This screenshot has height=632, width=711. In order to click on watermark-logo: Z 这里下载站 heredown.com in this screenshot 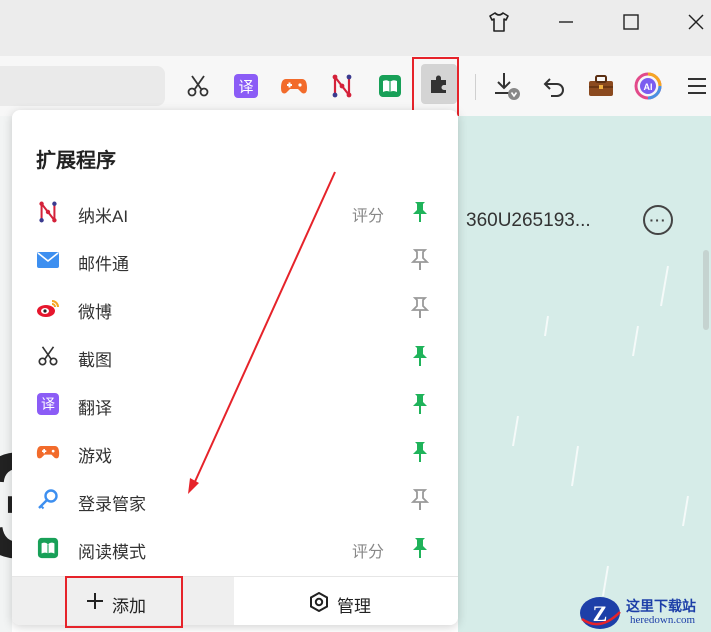, I will do `click(644, 612)`.